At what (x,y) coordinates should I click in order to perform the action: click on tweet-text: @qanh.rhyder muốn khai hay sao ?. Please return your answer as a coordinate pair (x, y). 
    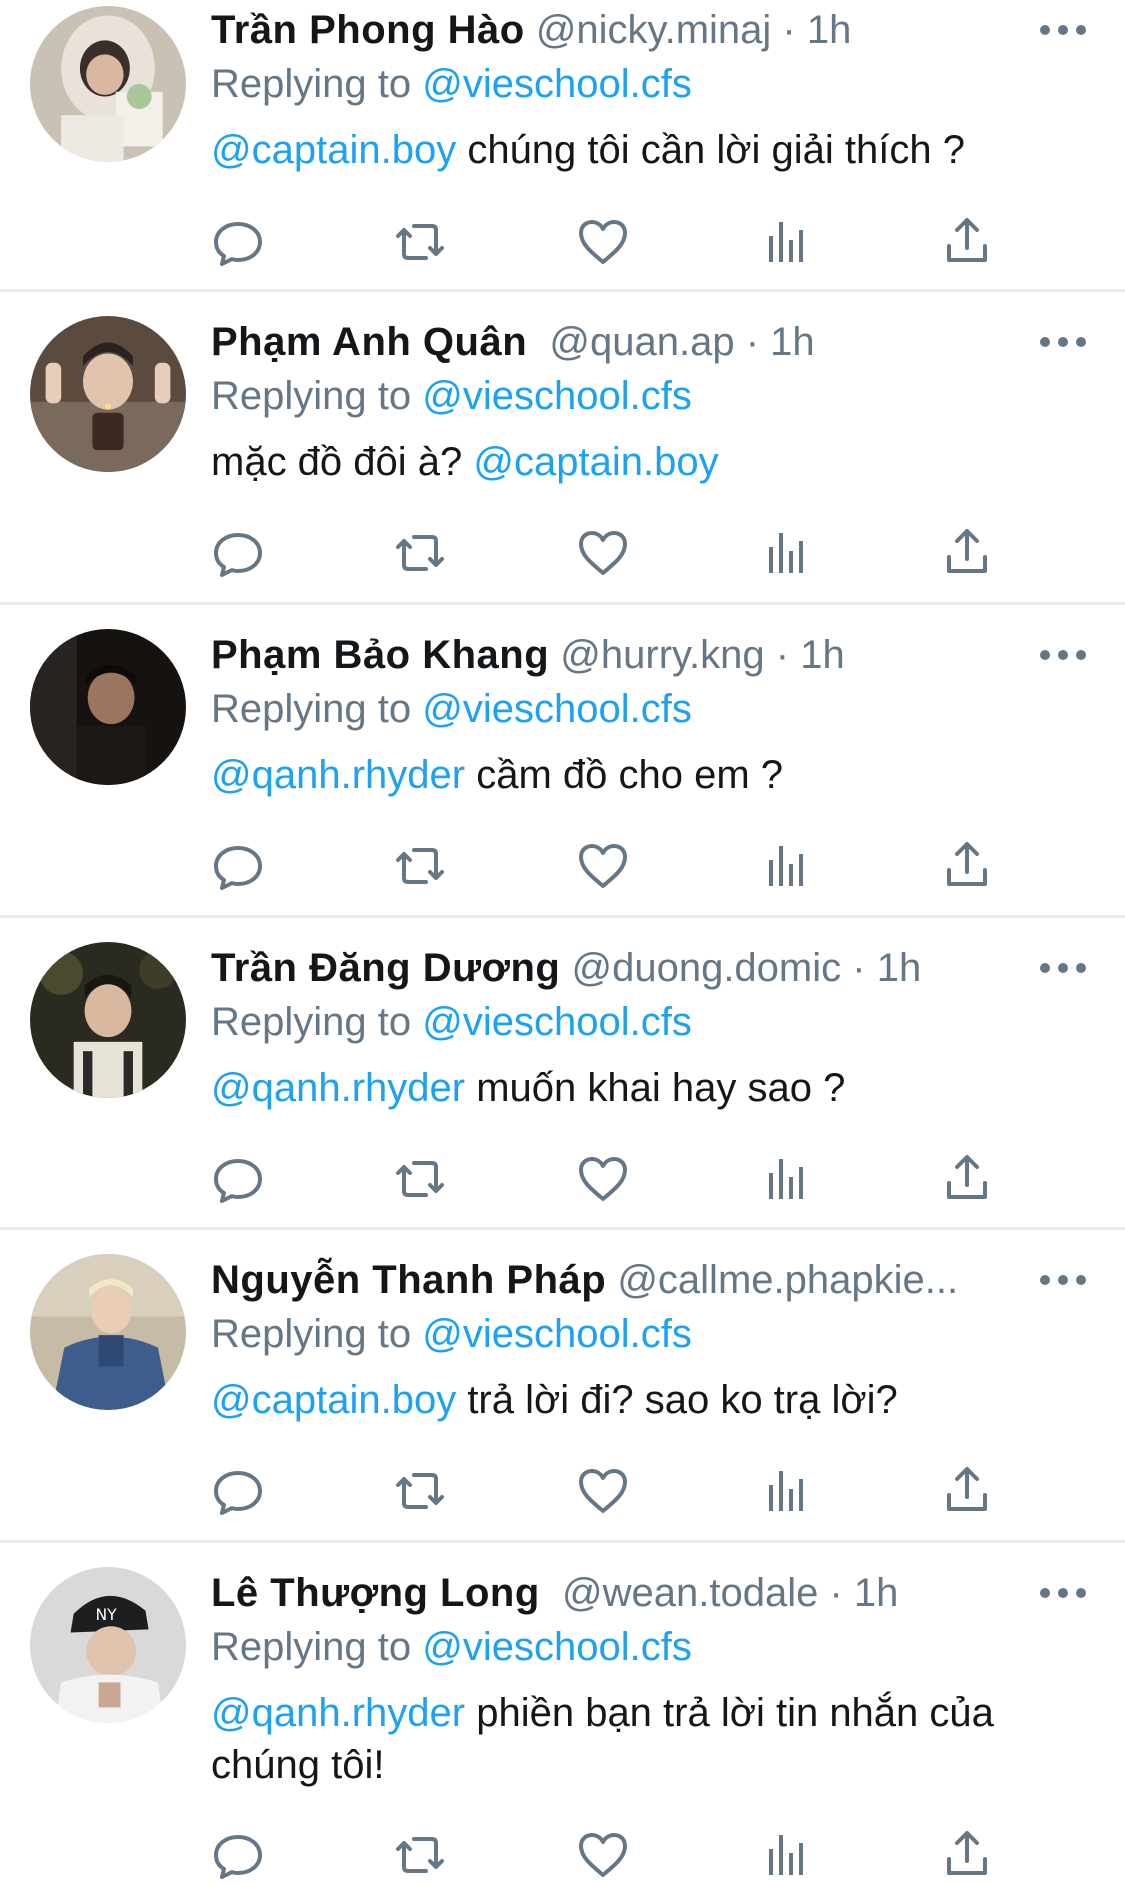
    Looking at the image, I should click on (651, 1088).